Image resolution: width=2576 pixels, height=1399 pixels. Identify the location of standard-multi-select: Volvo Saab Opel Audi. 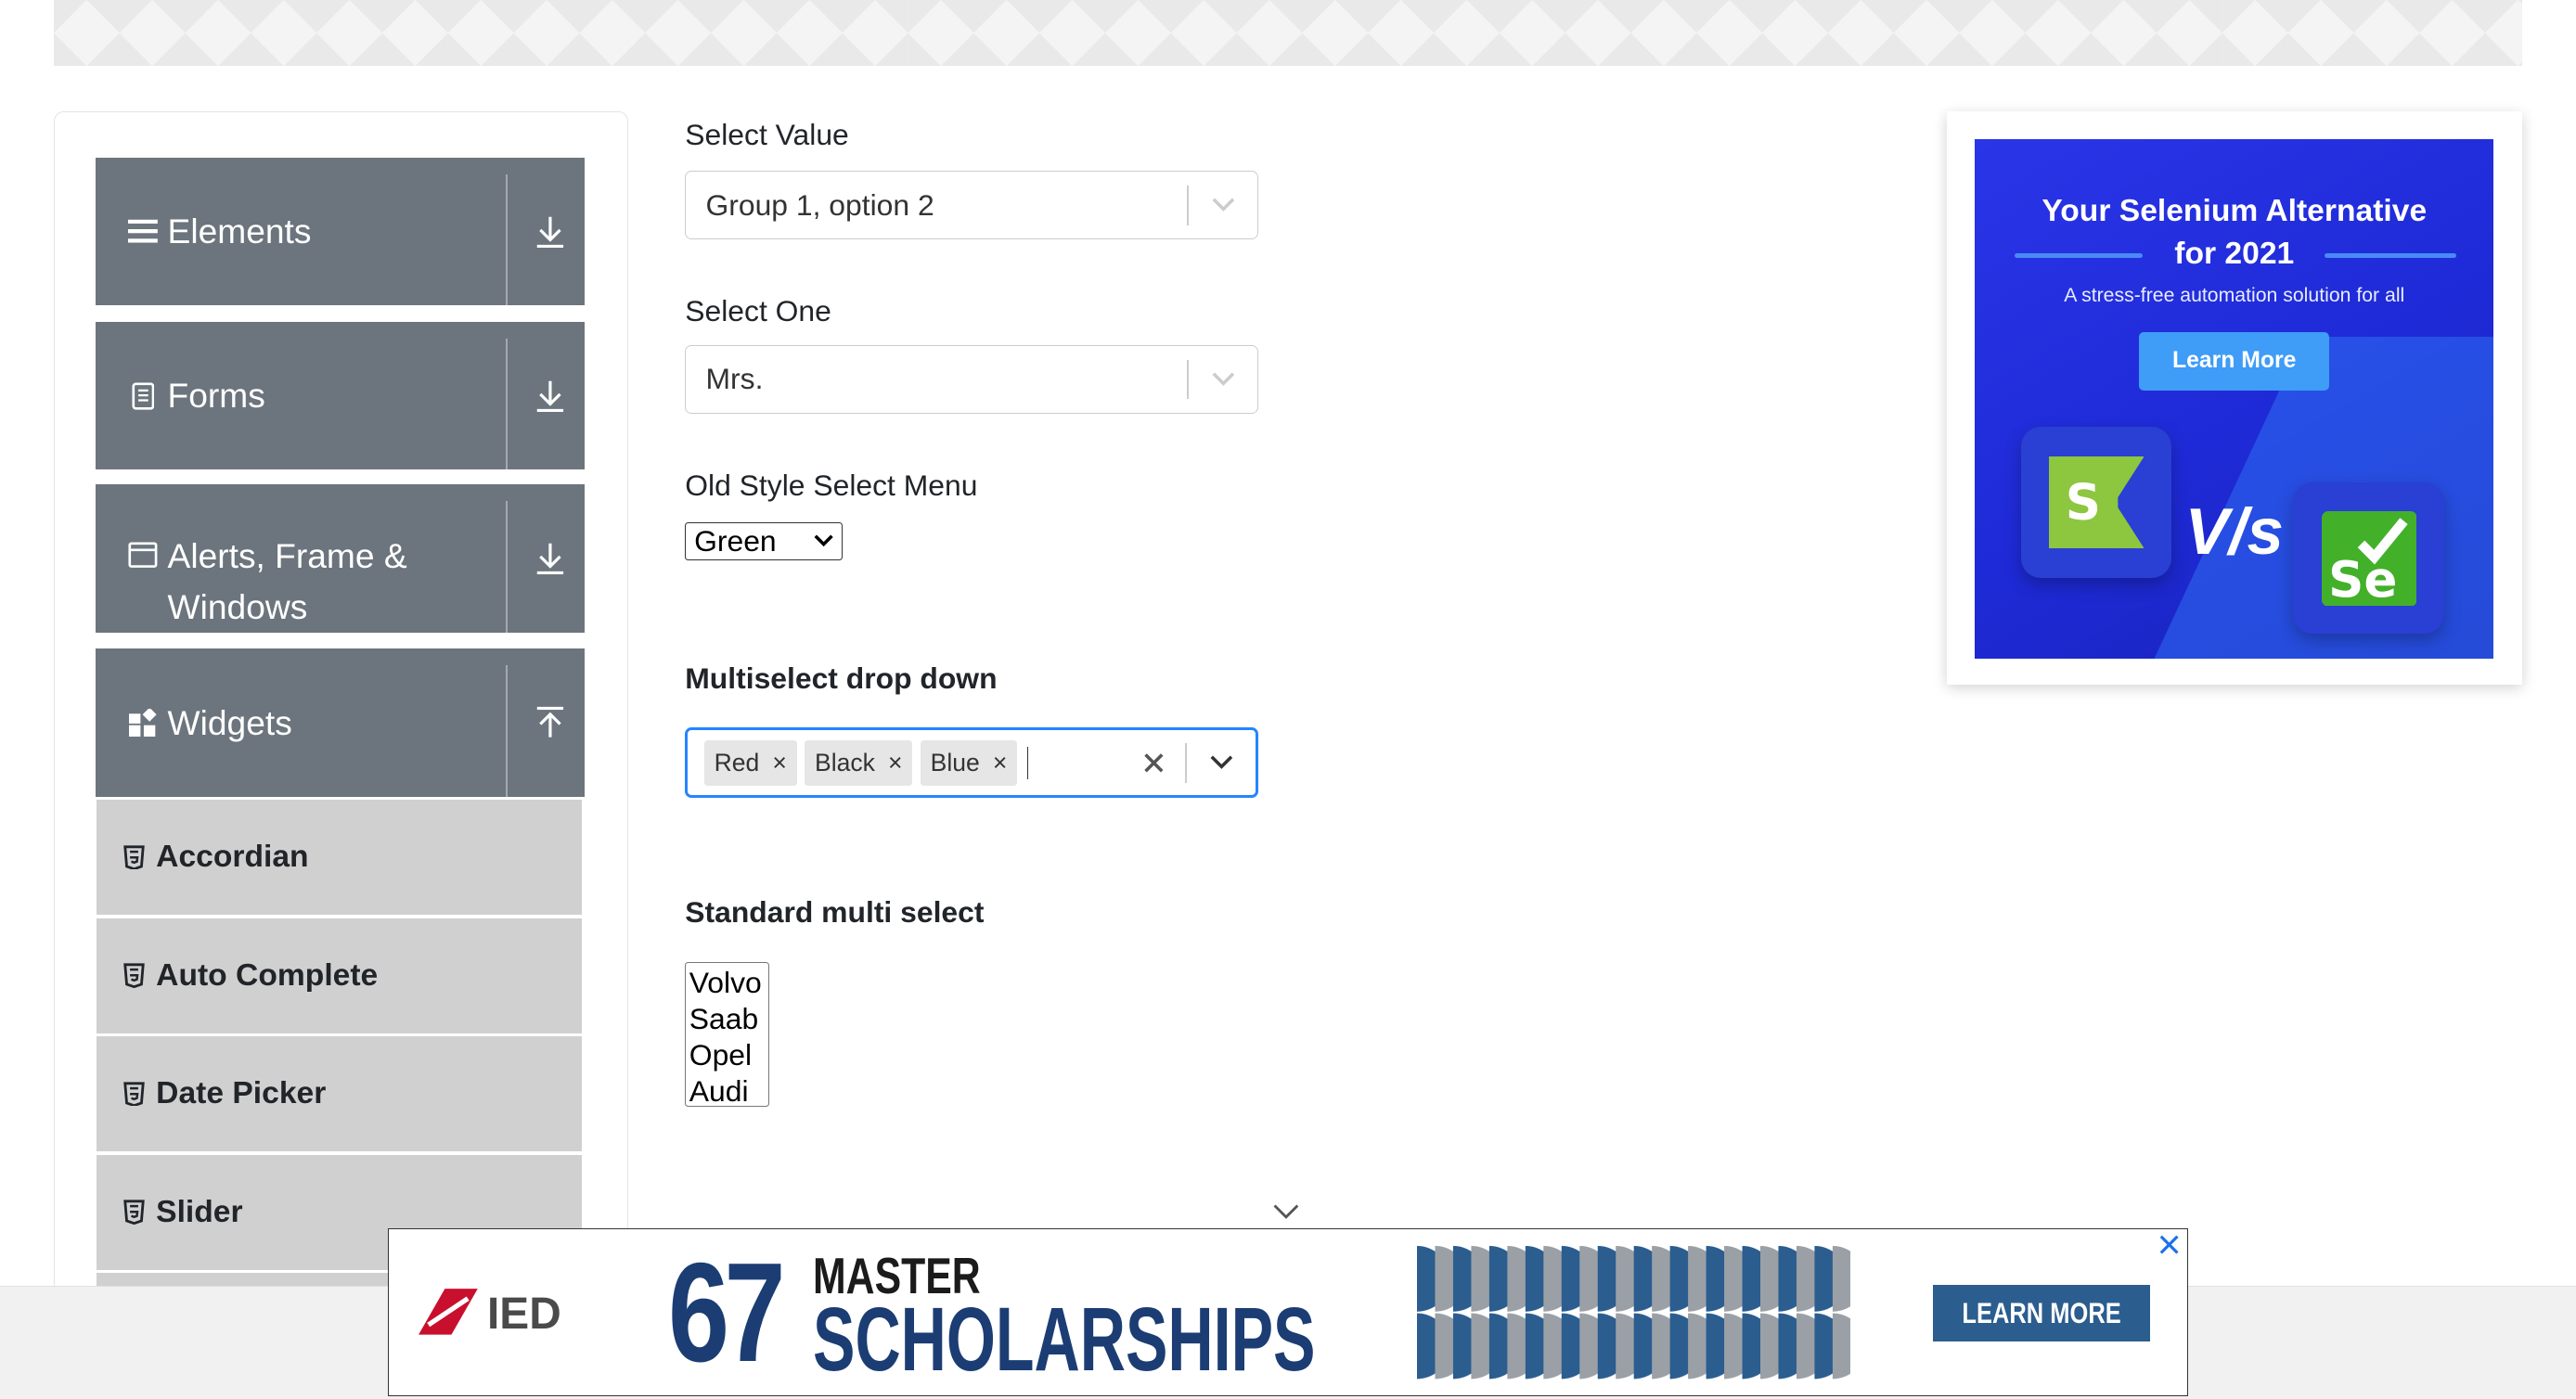
(727, 1036).